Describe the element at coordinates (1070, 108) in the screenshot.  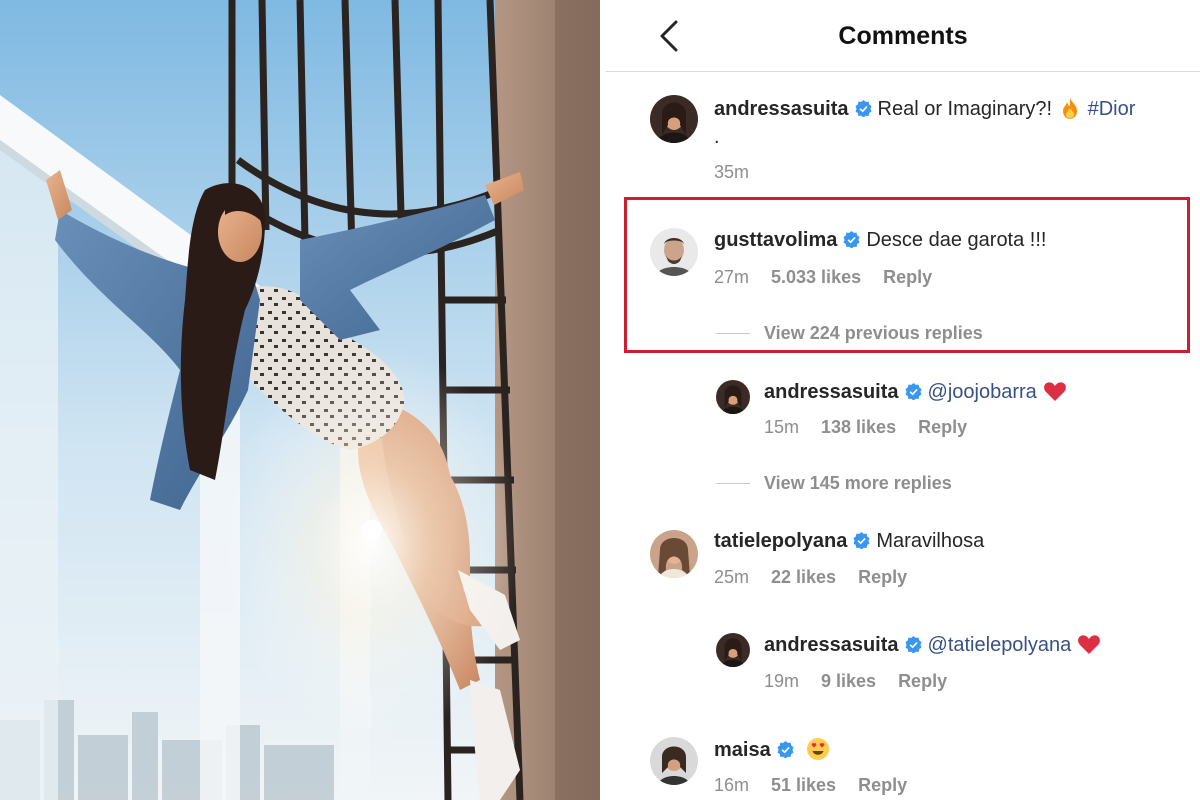
I see `fire-emoji-icon` at that location.